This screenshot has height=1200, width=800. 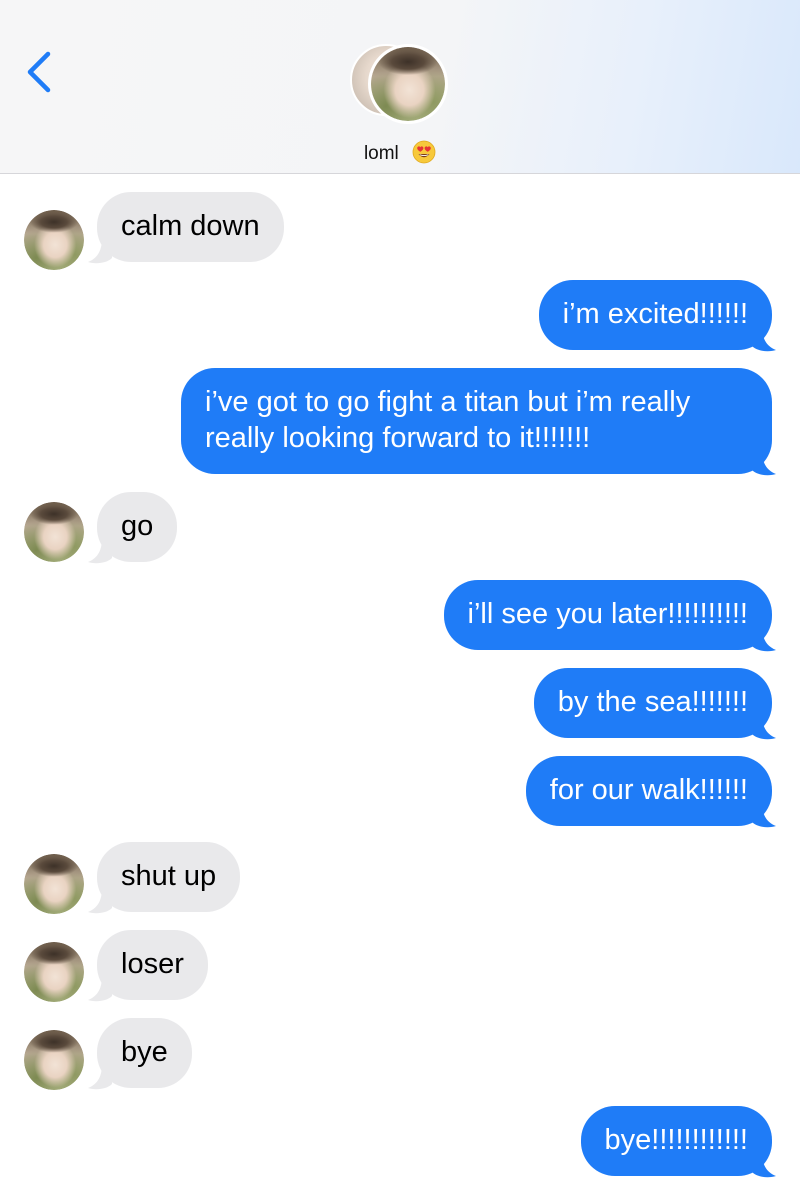 I want to click on back-button, so click(x=38, y=70).